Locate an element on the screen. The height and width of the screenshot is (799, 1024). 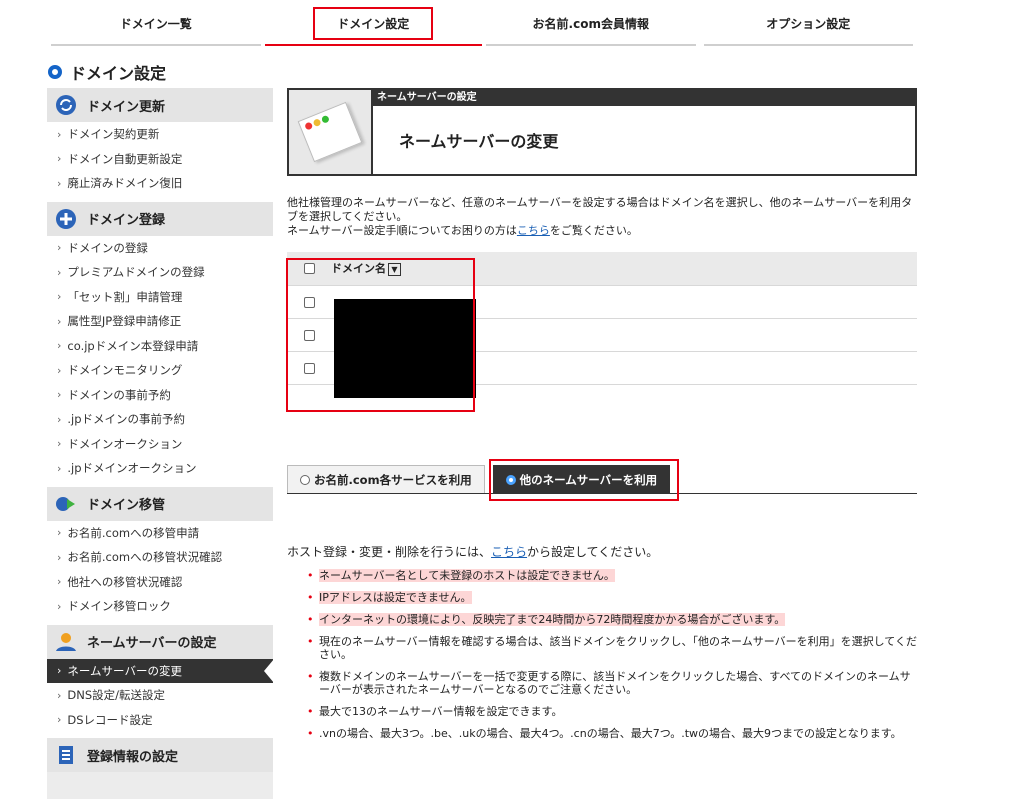
circle-icon is located at coordinates (55, 72).